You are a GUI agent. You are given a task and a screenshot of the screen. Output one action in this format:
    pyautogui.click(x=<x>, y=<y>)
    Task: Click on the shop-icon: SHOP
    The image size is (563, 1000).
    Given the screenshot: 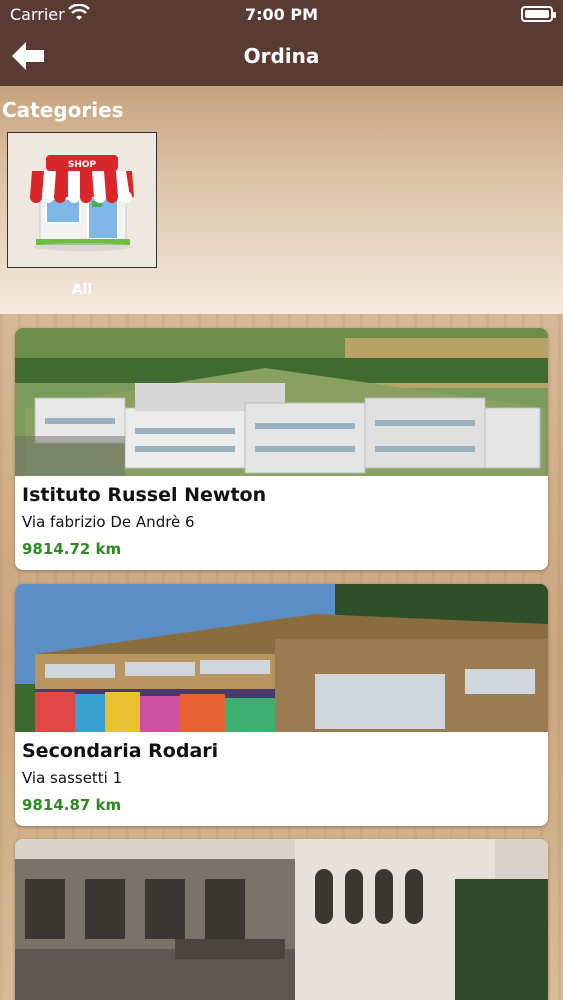 What is the action you would take?
    pyautogui.click(x=82, y=200)
    